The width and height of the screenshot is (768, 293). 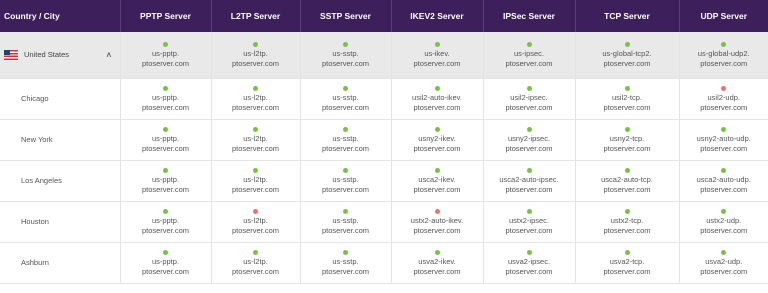 I want to click on server-host: usva2-udp., so click(x=724, y=261).